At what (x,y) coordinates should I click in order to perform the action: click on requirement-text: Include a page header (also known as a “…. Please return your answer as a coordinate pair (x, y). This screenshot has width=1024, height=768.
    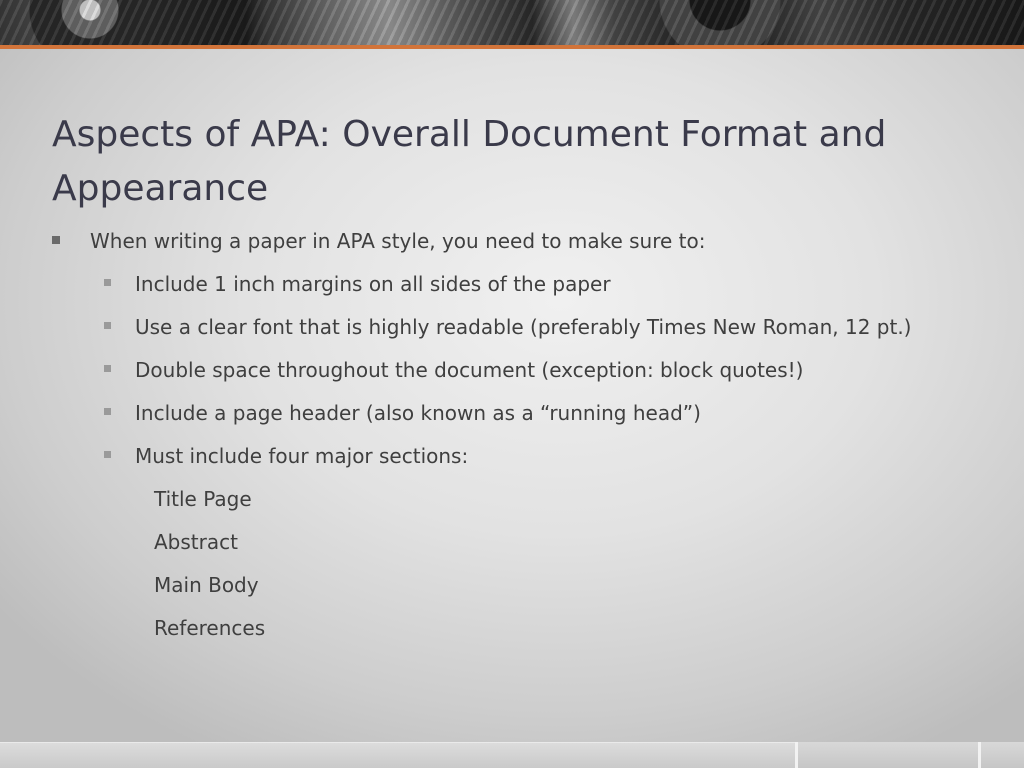
    Looking at the image, I should click on (418, 413).